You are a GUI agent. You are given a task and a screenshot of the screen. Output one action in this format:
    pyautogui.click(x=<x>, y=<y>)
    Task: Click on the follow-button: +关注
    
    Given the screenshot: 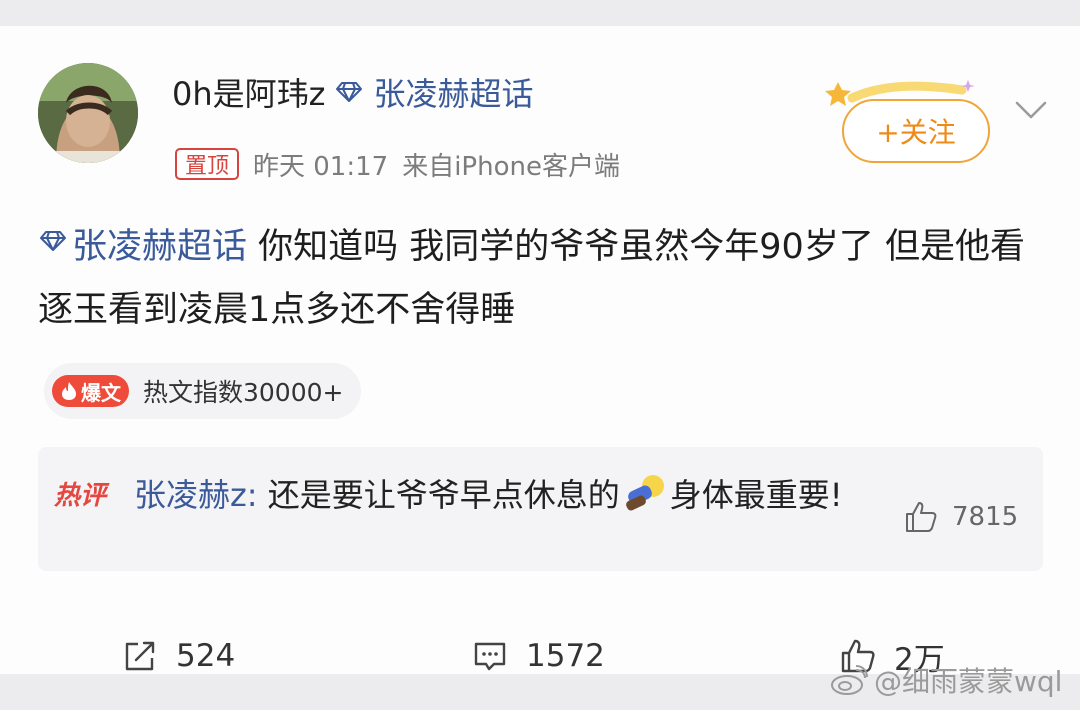 What is the action you would take?
    pyautogui.click(x=916, y=131)
    